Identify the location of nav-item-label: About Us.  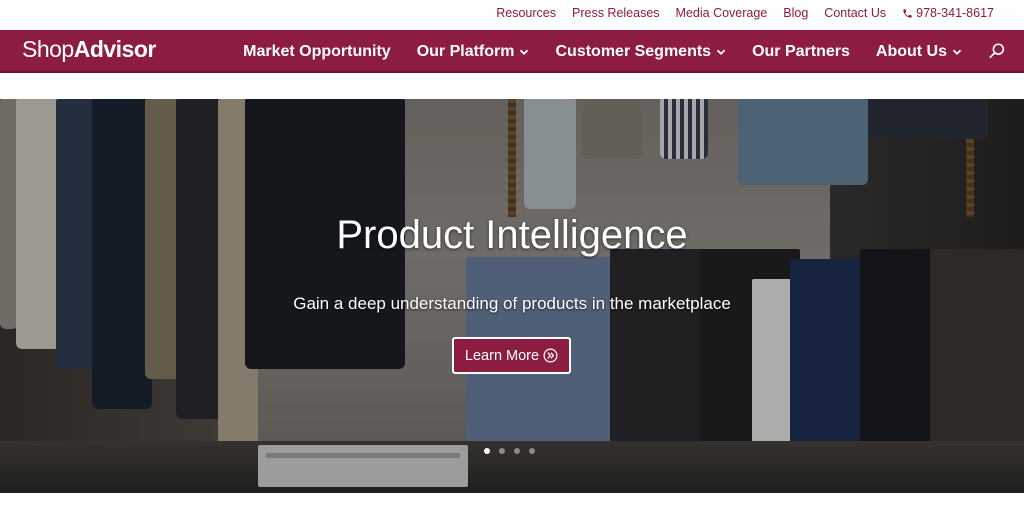
(911, 51).